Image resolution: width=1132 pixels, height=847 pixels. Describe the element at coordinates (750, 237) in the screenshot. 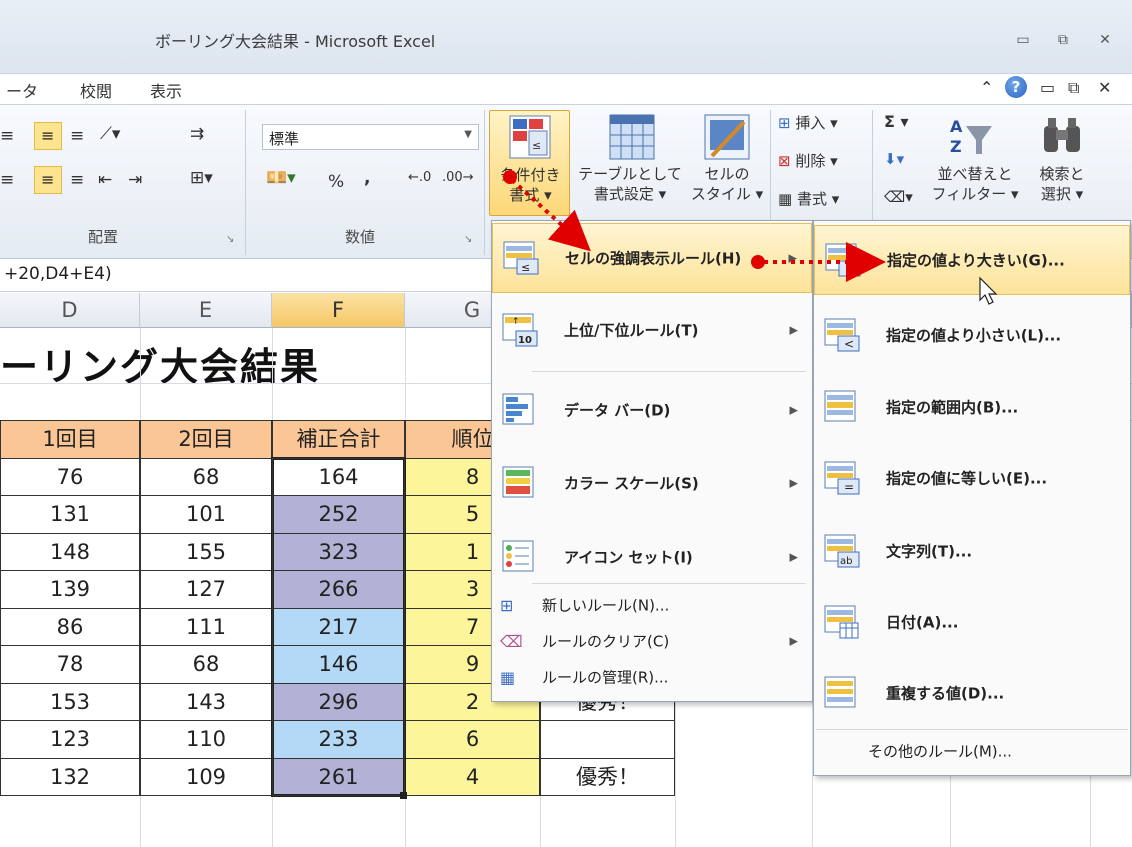

I see `annotation-overlay` at that location.